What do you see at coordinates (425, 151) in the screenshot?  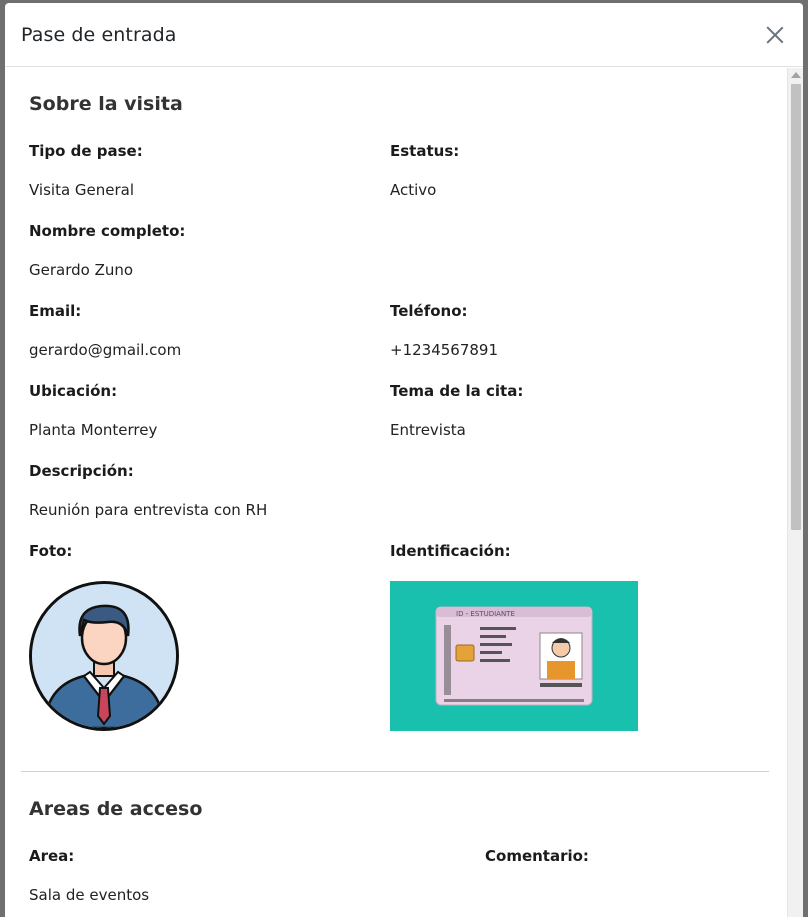 I see `estatus-label: Estatus:` at bounding box center [425, 151].